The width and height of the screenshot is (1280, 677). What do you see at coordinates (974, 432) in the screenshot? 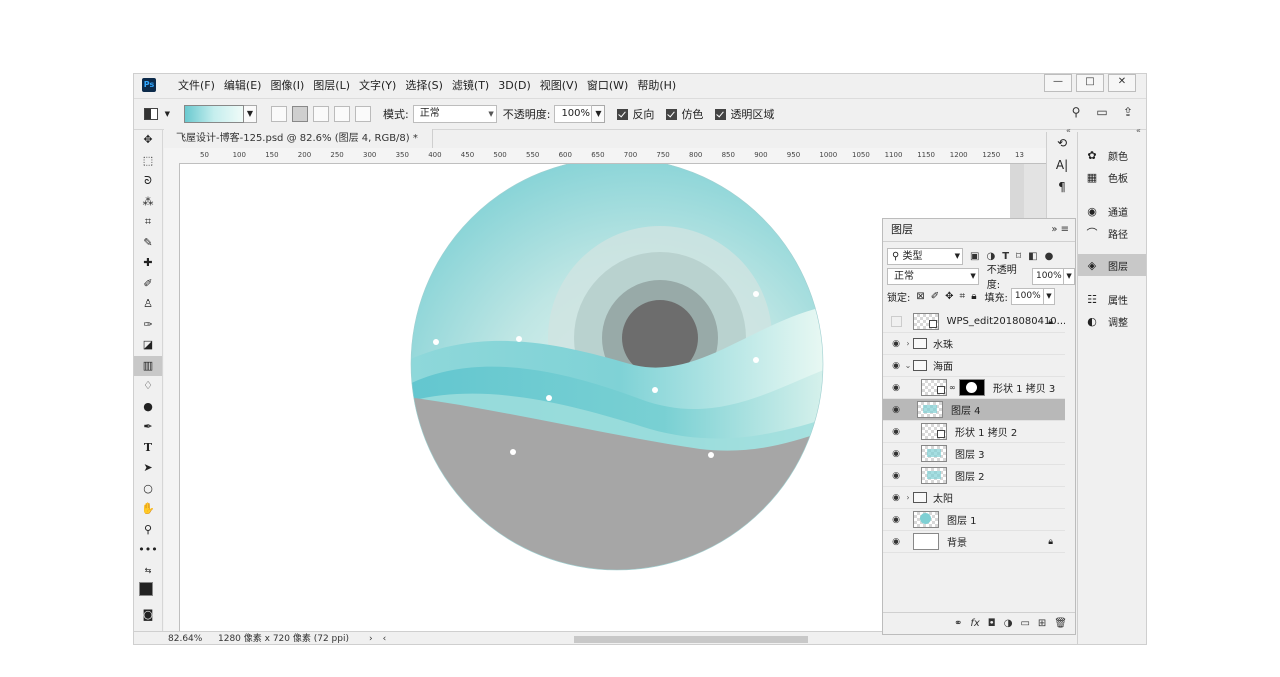
I see `layer-row: ◉ 形状 1 拷贝 2` at bounding box center [974, 432].